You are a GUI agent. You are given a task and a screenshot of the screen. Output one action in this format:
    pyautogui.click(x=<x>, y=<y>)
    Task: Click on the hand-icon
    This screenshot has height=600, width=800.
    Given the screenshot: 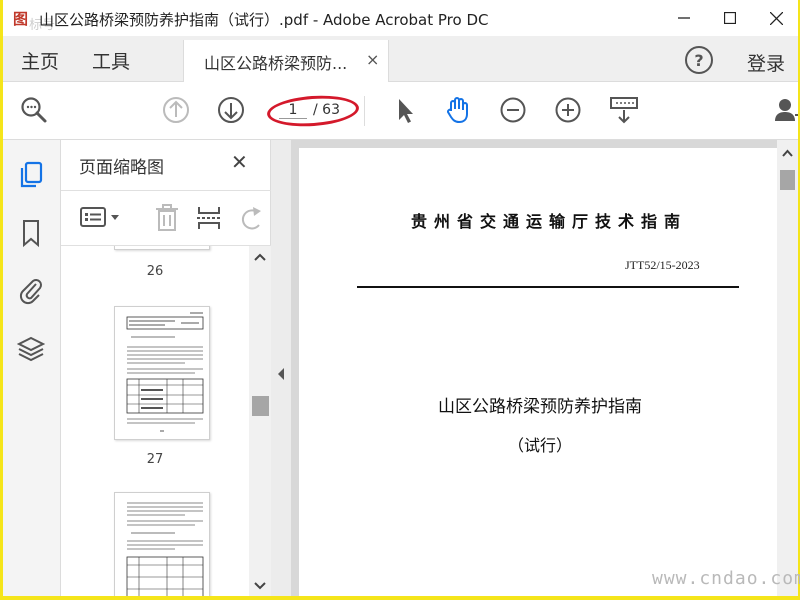 What is the action you would take?
    pyautogui.click(x=457, y=110)
    